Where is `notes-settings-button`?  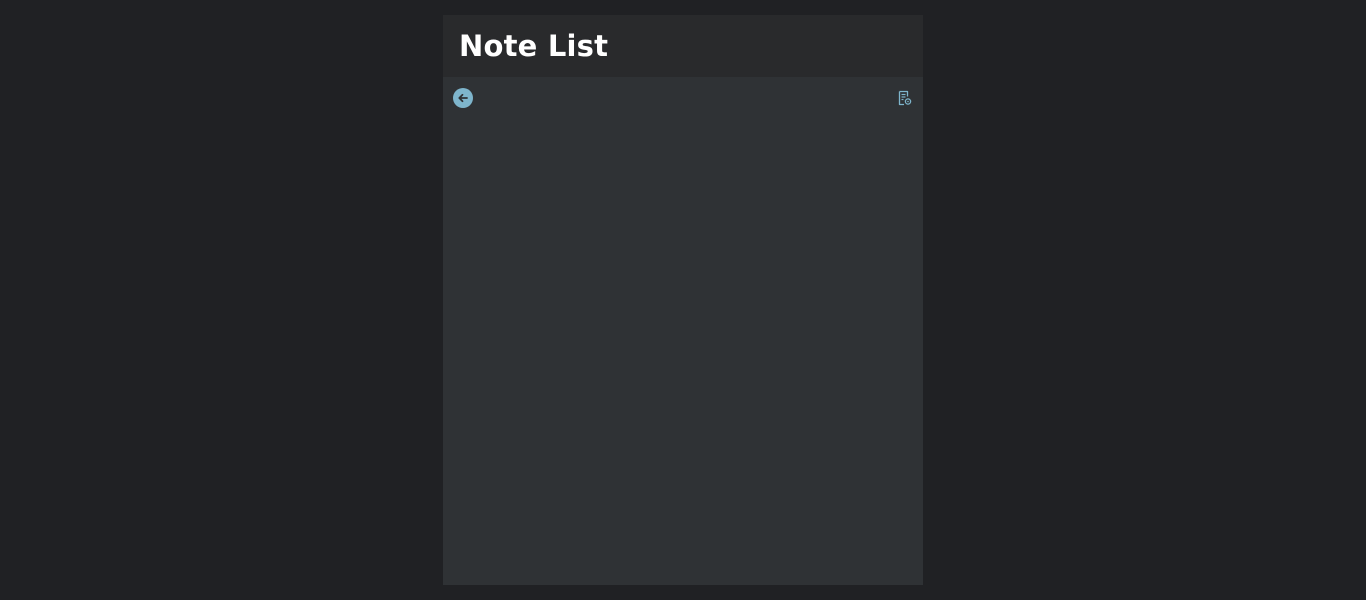
notes-settings-button is located at coordinates (905, 98).